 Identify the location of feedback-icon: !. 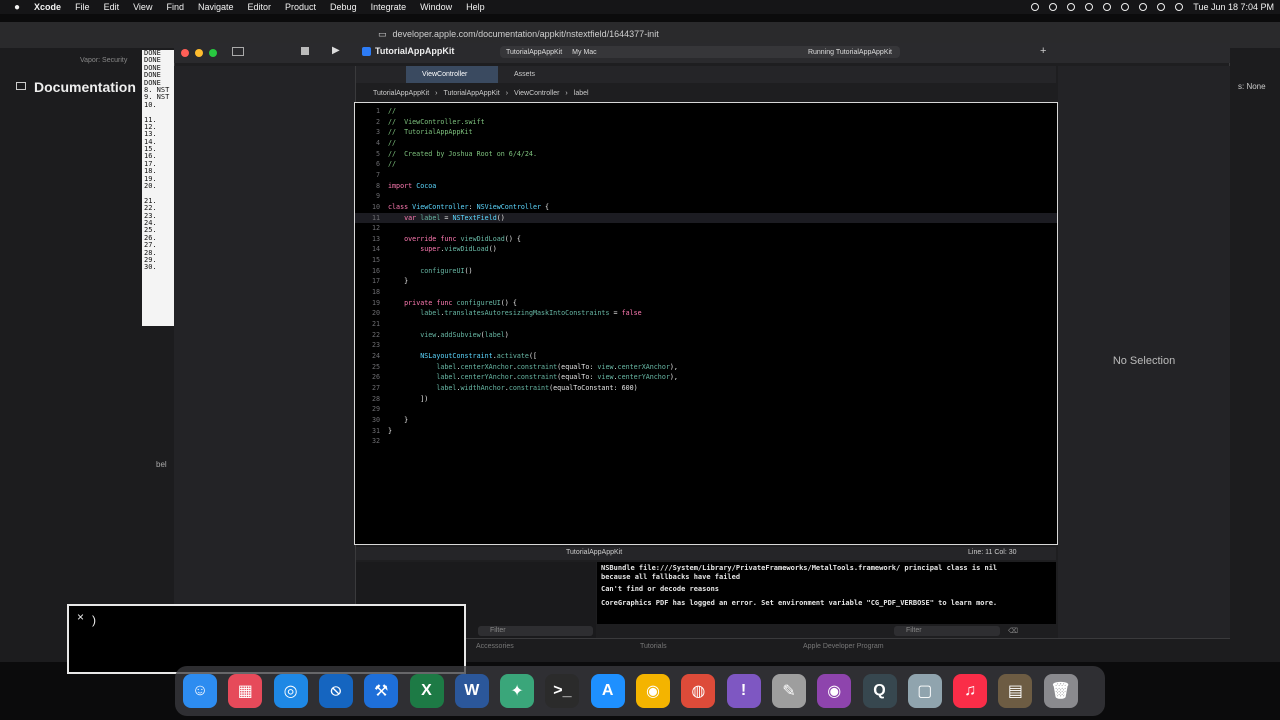
(743, 691).